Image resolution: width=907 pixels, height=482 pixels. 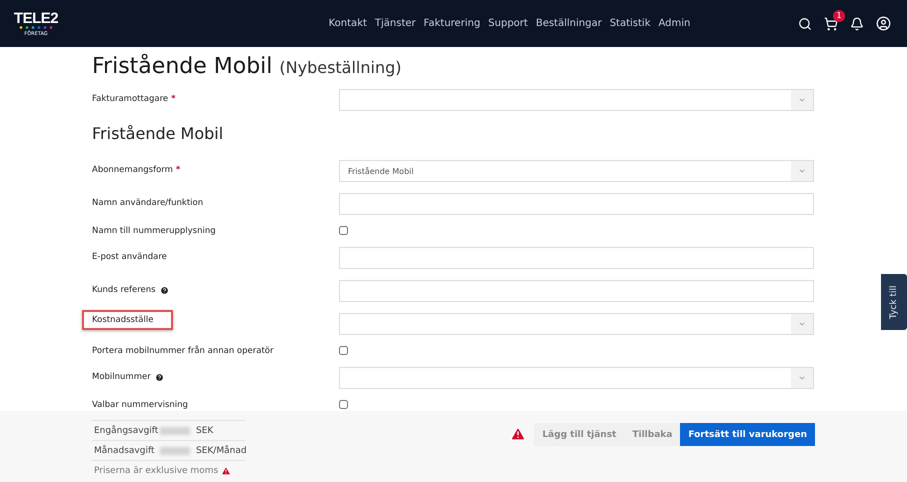 I want to click on vat-note: Priserna är exklusive moms, so click(x=156, y=471).